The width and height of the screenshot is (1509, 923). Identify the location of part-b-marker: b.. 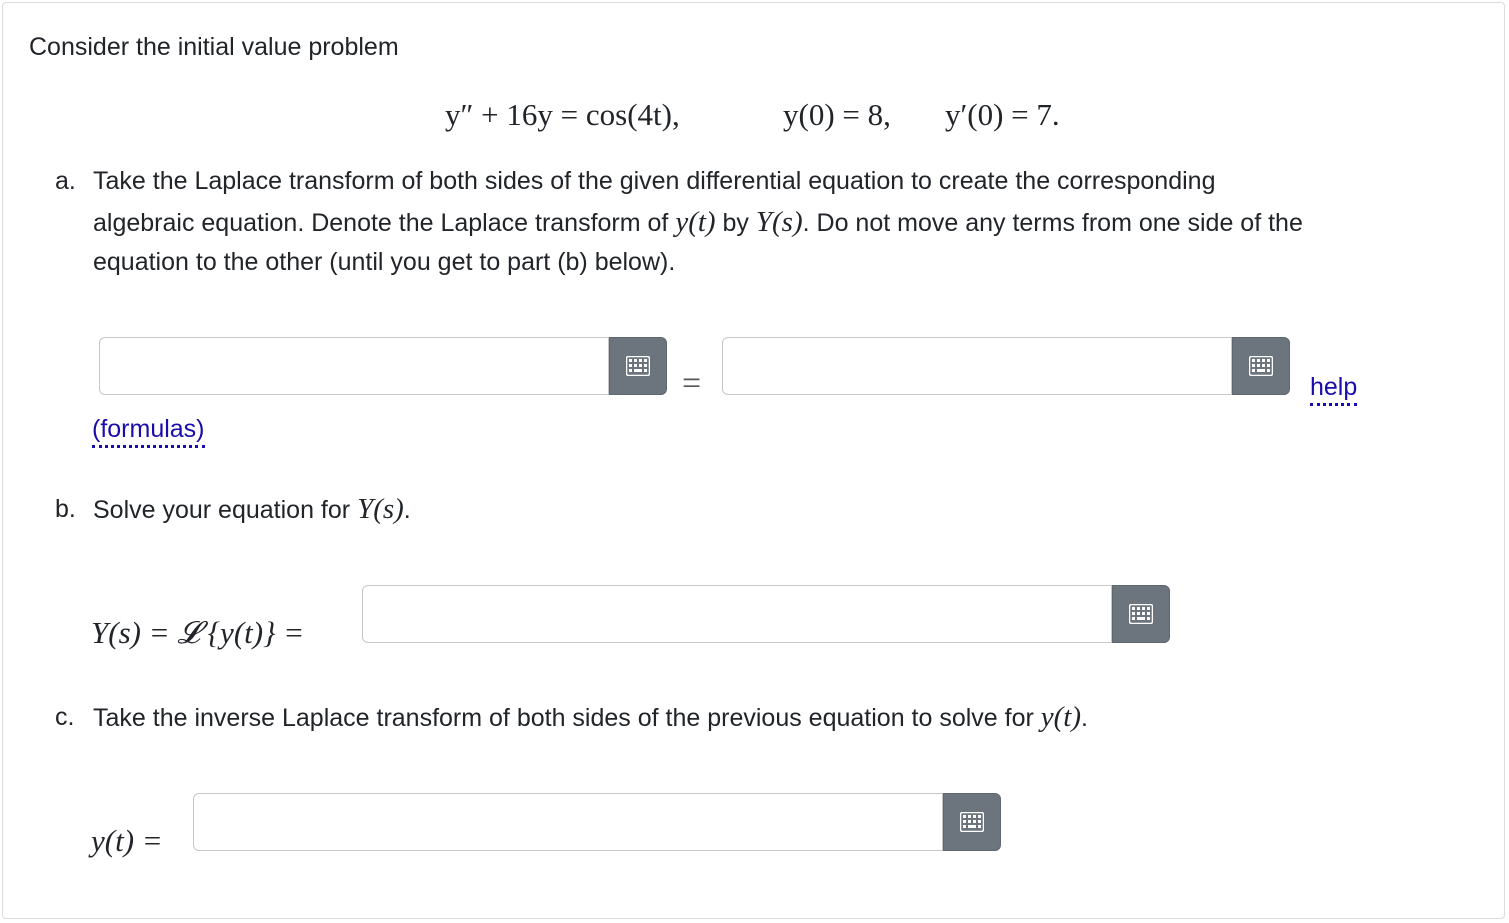
(65, 509).